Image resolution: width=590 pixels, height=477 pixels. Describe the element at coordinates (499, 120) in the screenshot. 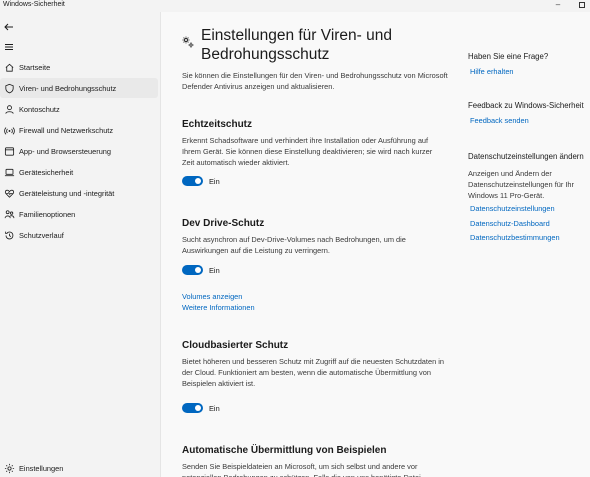

I see `feedback-link: Feedback senden` at that location.